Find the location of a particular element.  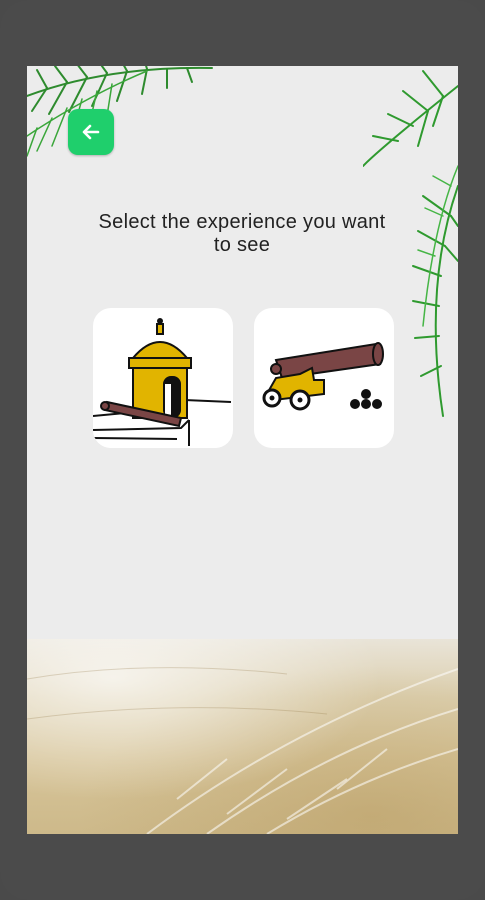

cannon-icon is located at coordinates (323, 376).